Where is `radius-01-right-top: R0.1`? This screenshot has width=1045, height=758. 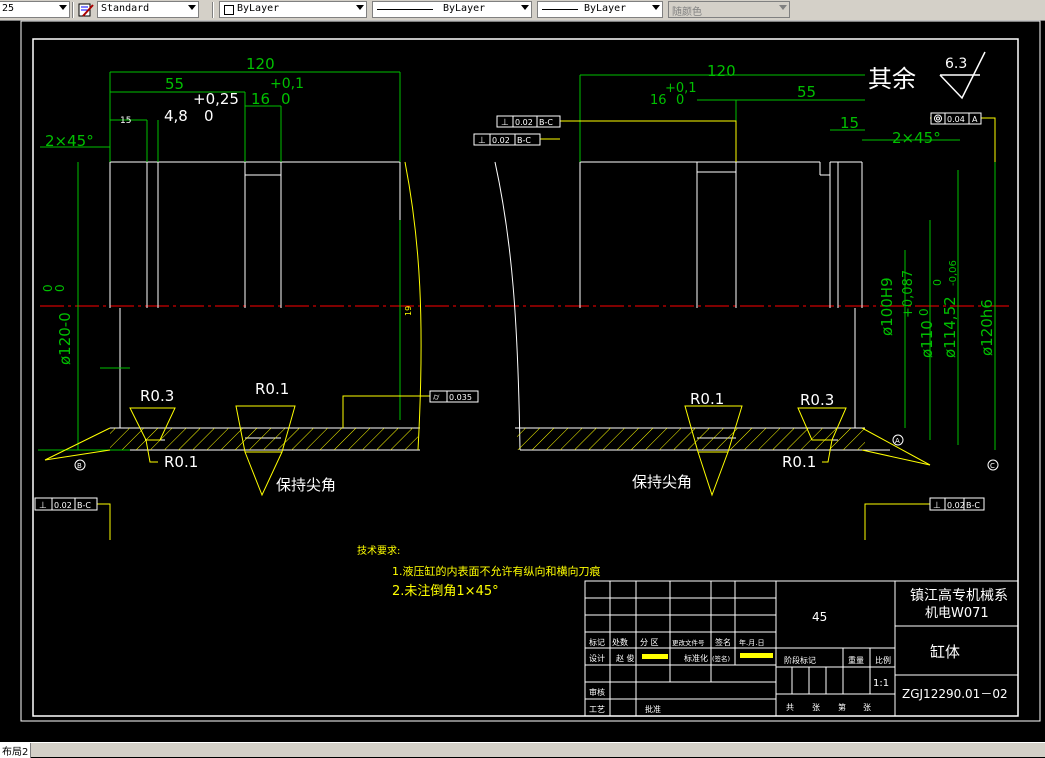 radius-01-right-top: R0.1 is located at coordinates (707, 399).